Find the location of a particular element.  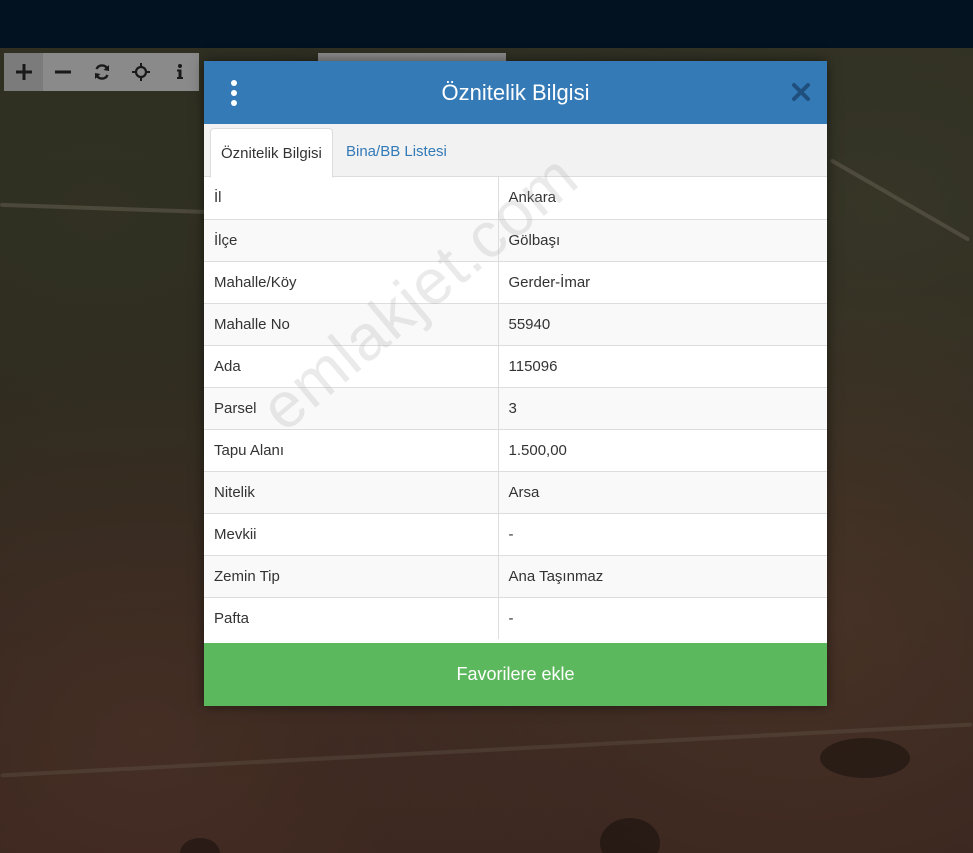

attribute-key: Nitelik is located at coordinates (351, 491).